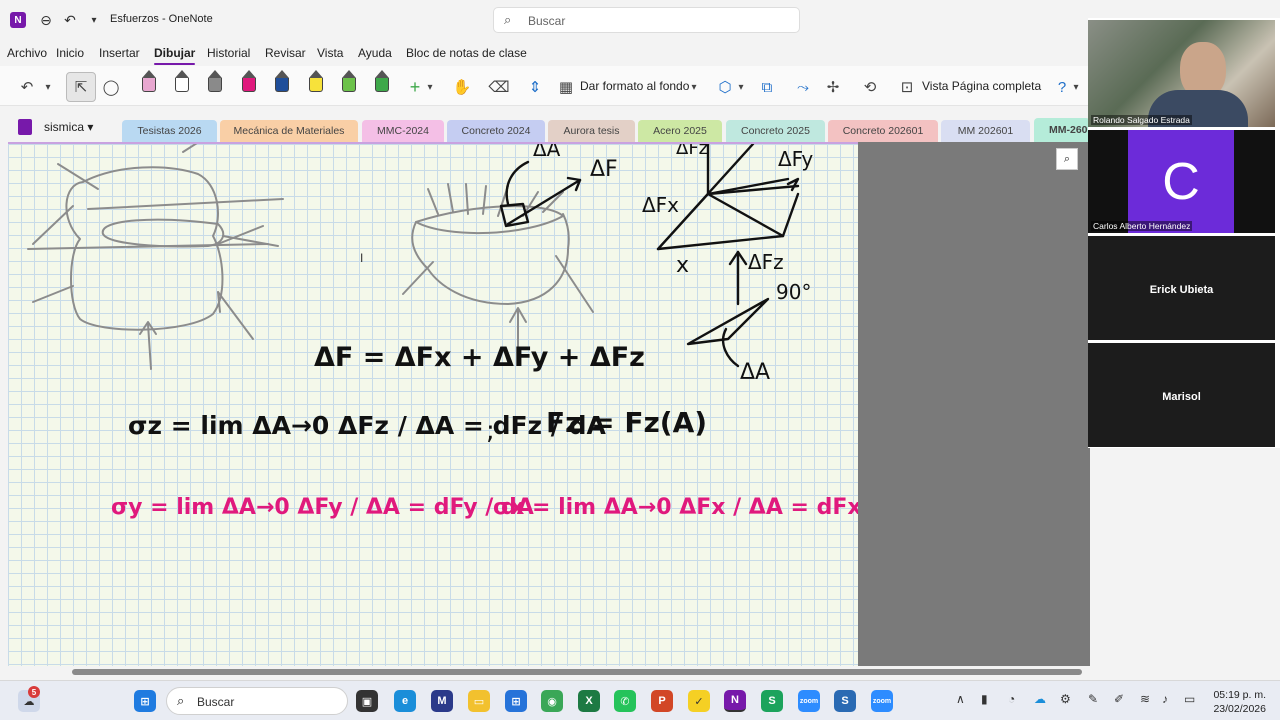  I want to click on participant-tile-avatar: C Carlos Alberto Hernández, so click(1181, 181).